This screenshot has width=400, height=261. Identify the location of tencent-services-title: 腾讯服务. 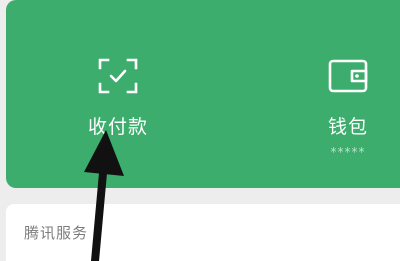
(56, 233).